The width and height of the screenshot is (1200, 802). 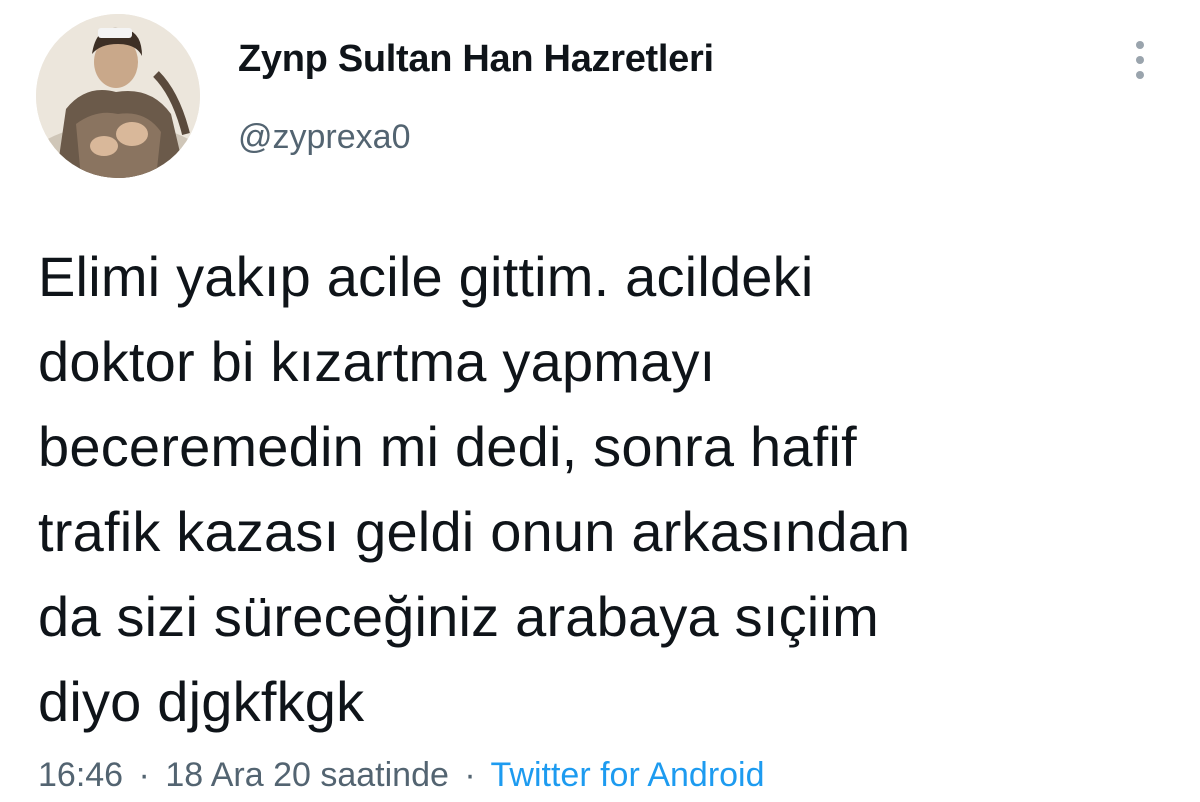 I want to click on tweet-text-line: doktor bi kızartma yapmayı, so click(x=377, y=361).